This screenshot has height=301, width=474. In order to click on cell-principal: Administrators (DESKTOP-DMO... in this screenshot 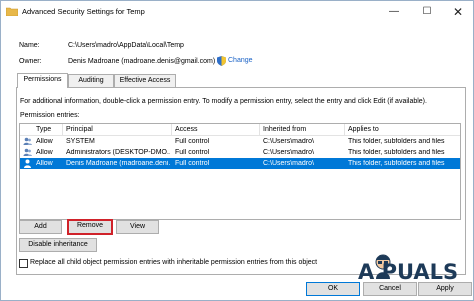, I will do `click(118, 152)`.